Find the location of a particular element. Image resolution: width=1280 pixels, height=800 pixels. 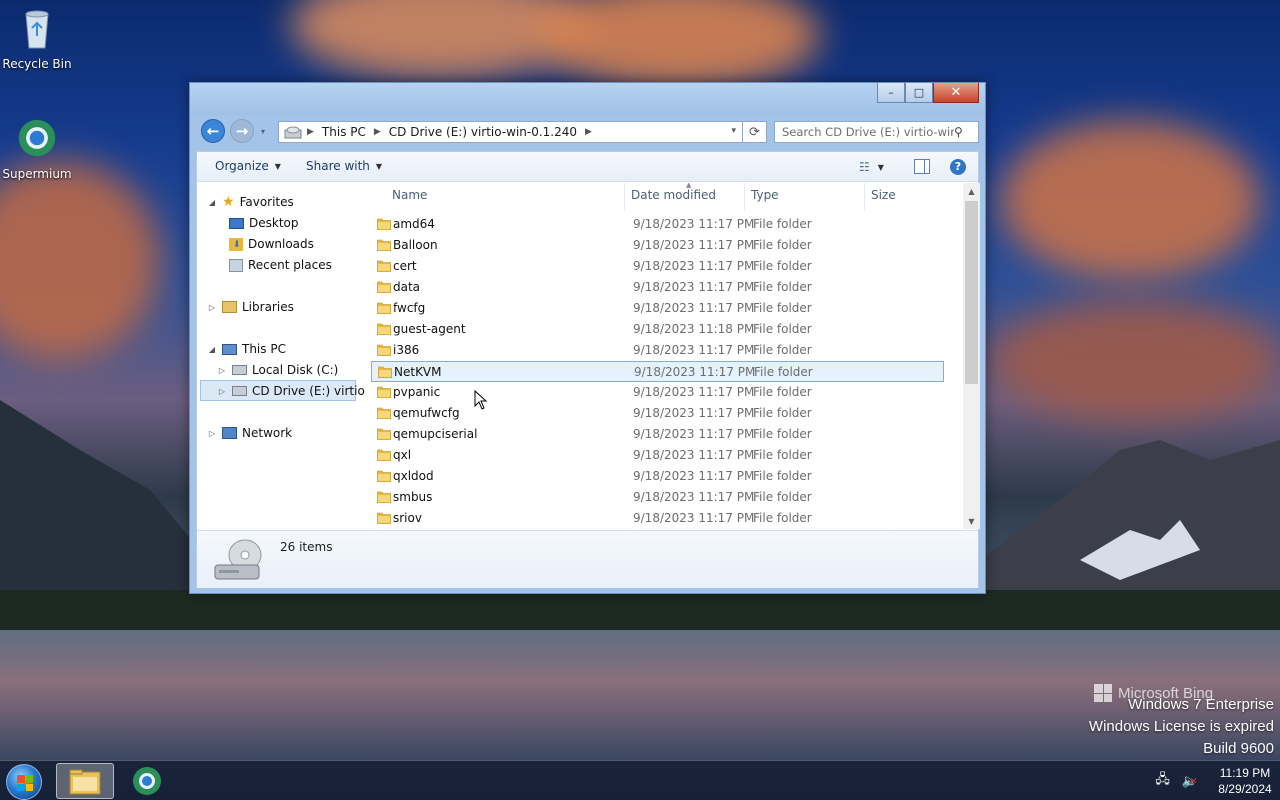

vertical-scrollbar: ▲ ▼ is located at coordinates (971, 356).